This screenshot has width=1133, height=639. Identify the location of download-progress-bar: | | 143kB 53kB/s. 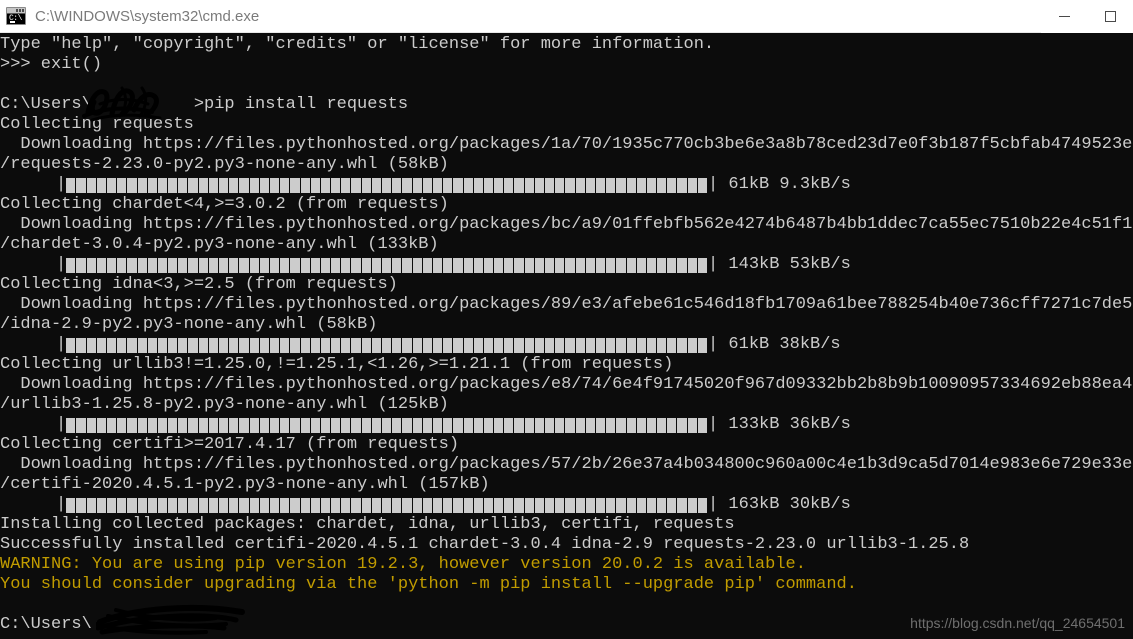
(566, 265).